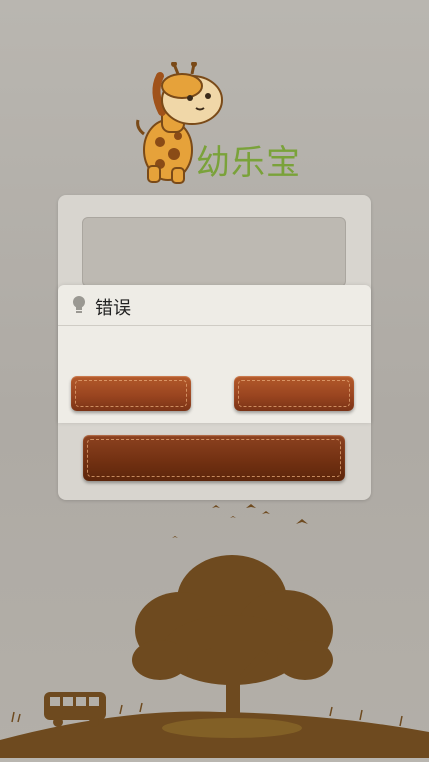 Image resolution: width=429 pixels, height=762 pixels. Describe the element at coordinates (79, 304) in the screenshot. I see `lightbulb-icon` at that location.